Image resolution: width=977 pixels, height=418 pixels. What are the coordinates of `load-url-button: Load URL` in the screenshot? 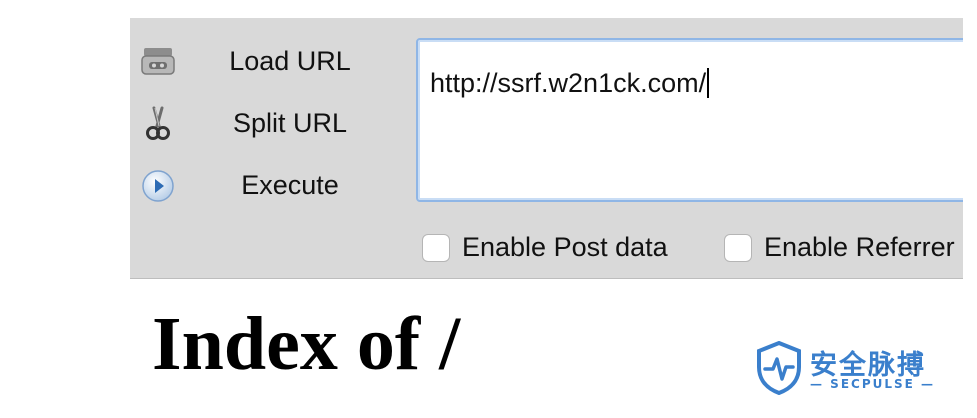 It's located at (270, 62).